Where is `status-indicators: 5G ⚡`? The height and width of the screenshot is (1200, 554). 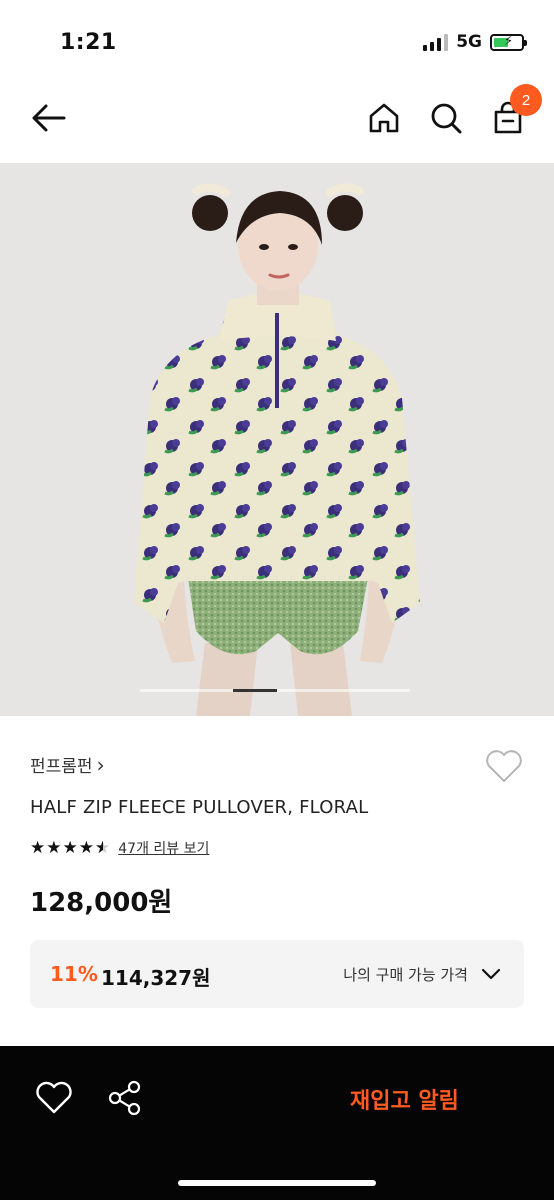 status-indicators: 5G ⚡ is located at coordinates (475, 42).